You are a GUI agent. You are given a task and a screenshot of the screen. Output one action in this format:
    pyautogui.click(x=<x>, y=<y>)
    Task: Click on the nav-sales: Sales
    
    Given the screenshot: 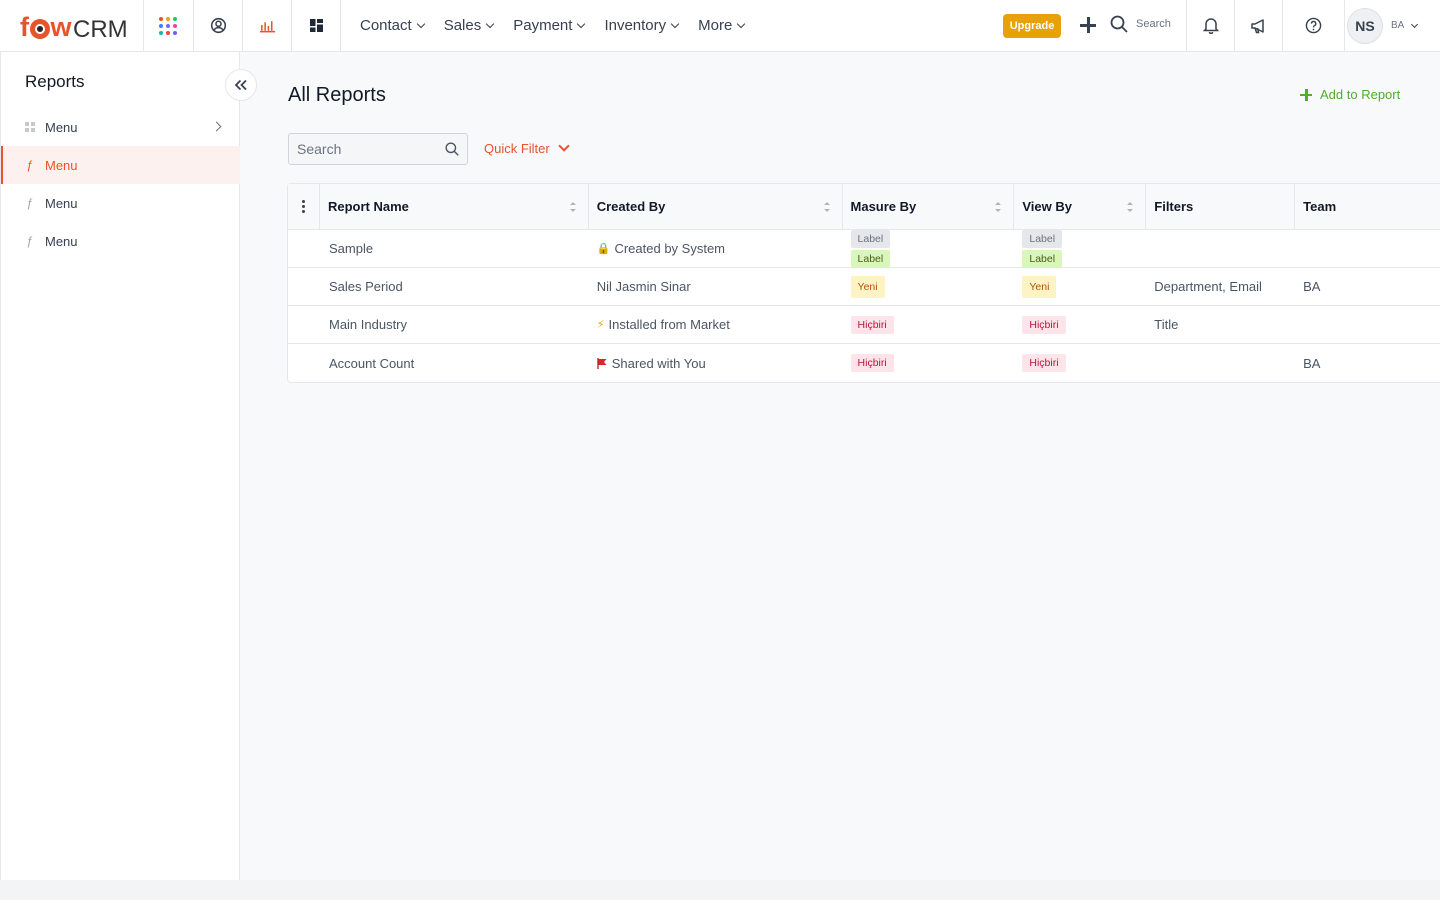 What is the action you would take?
    pyautogui.click(x=469, y=25)
    